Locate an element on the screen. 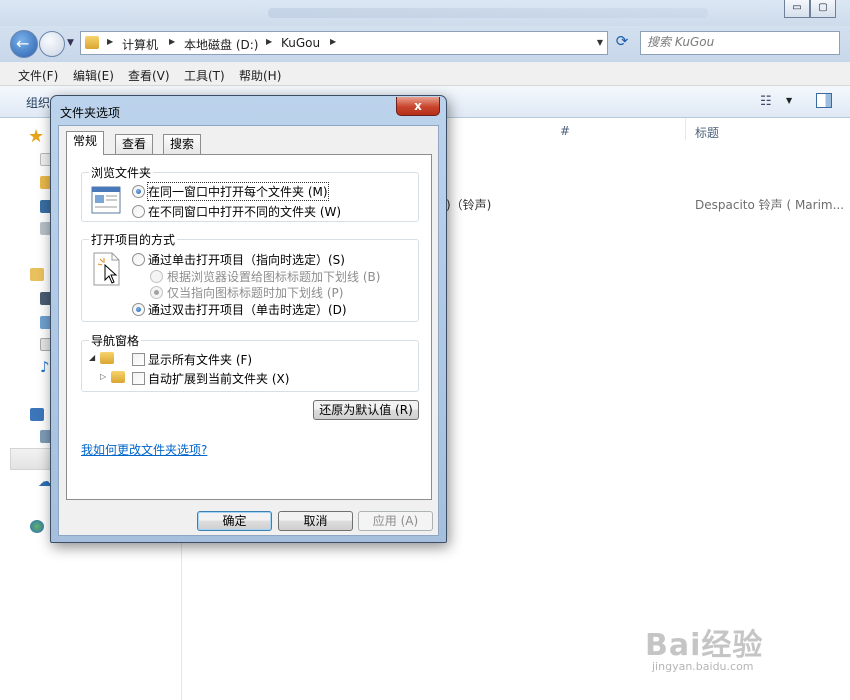  help-link: 我如何更改文件夹选项? is located at coordinates (144, 449).